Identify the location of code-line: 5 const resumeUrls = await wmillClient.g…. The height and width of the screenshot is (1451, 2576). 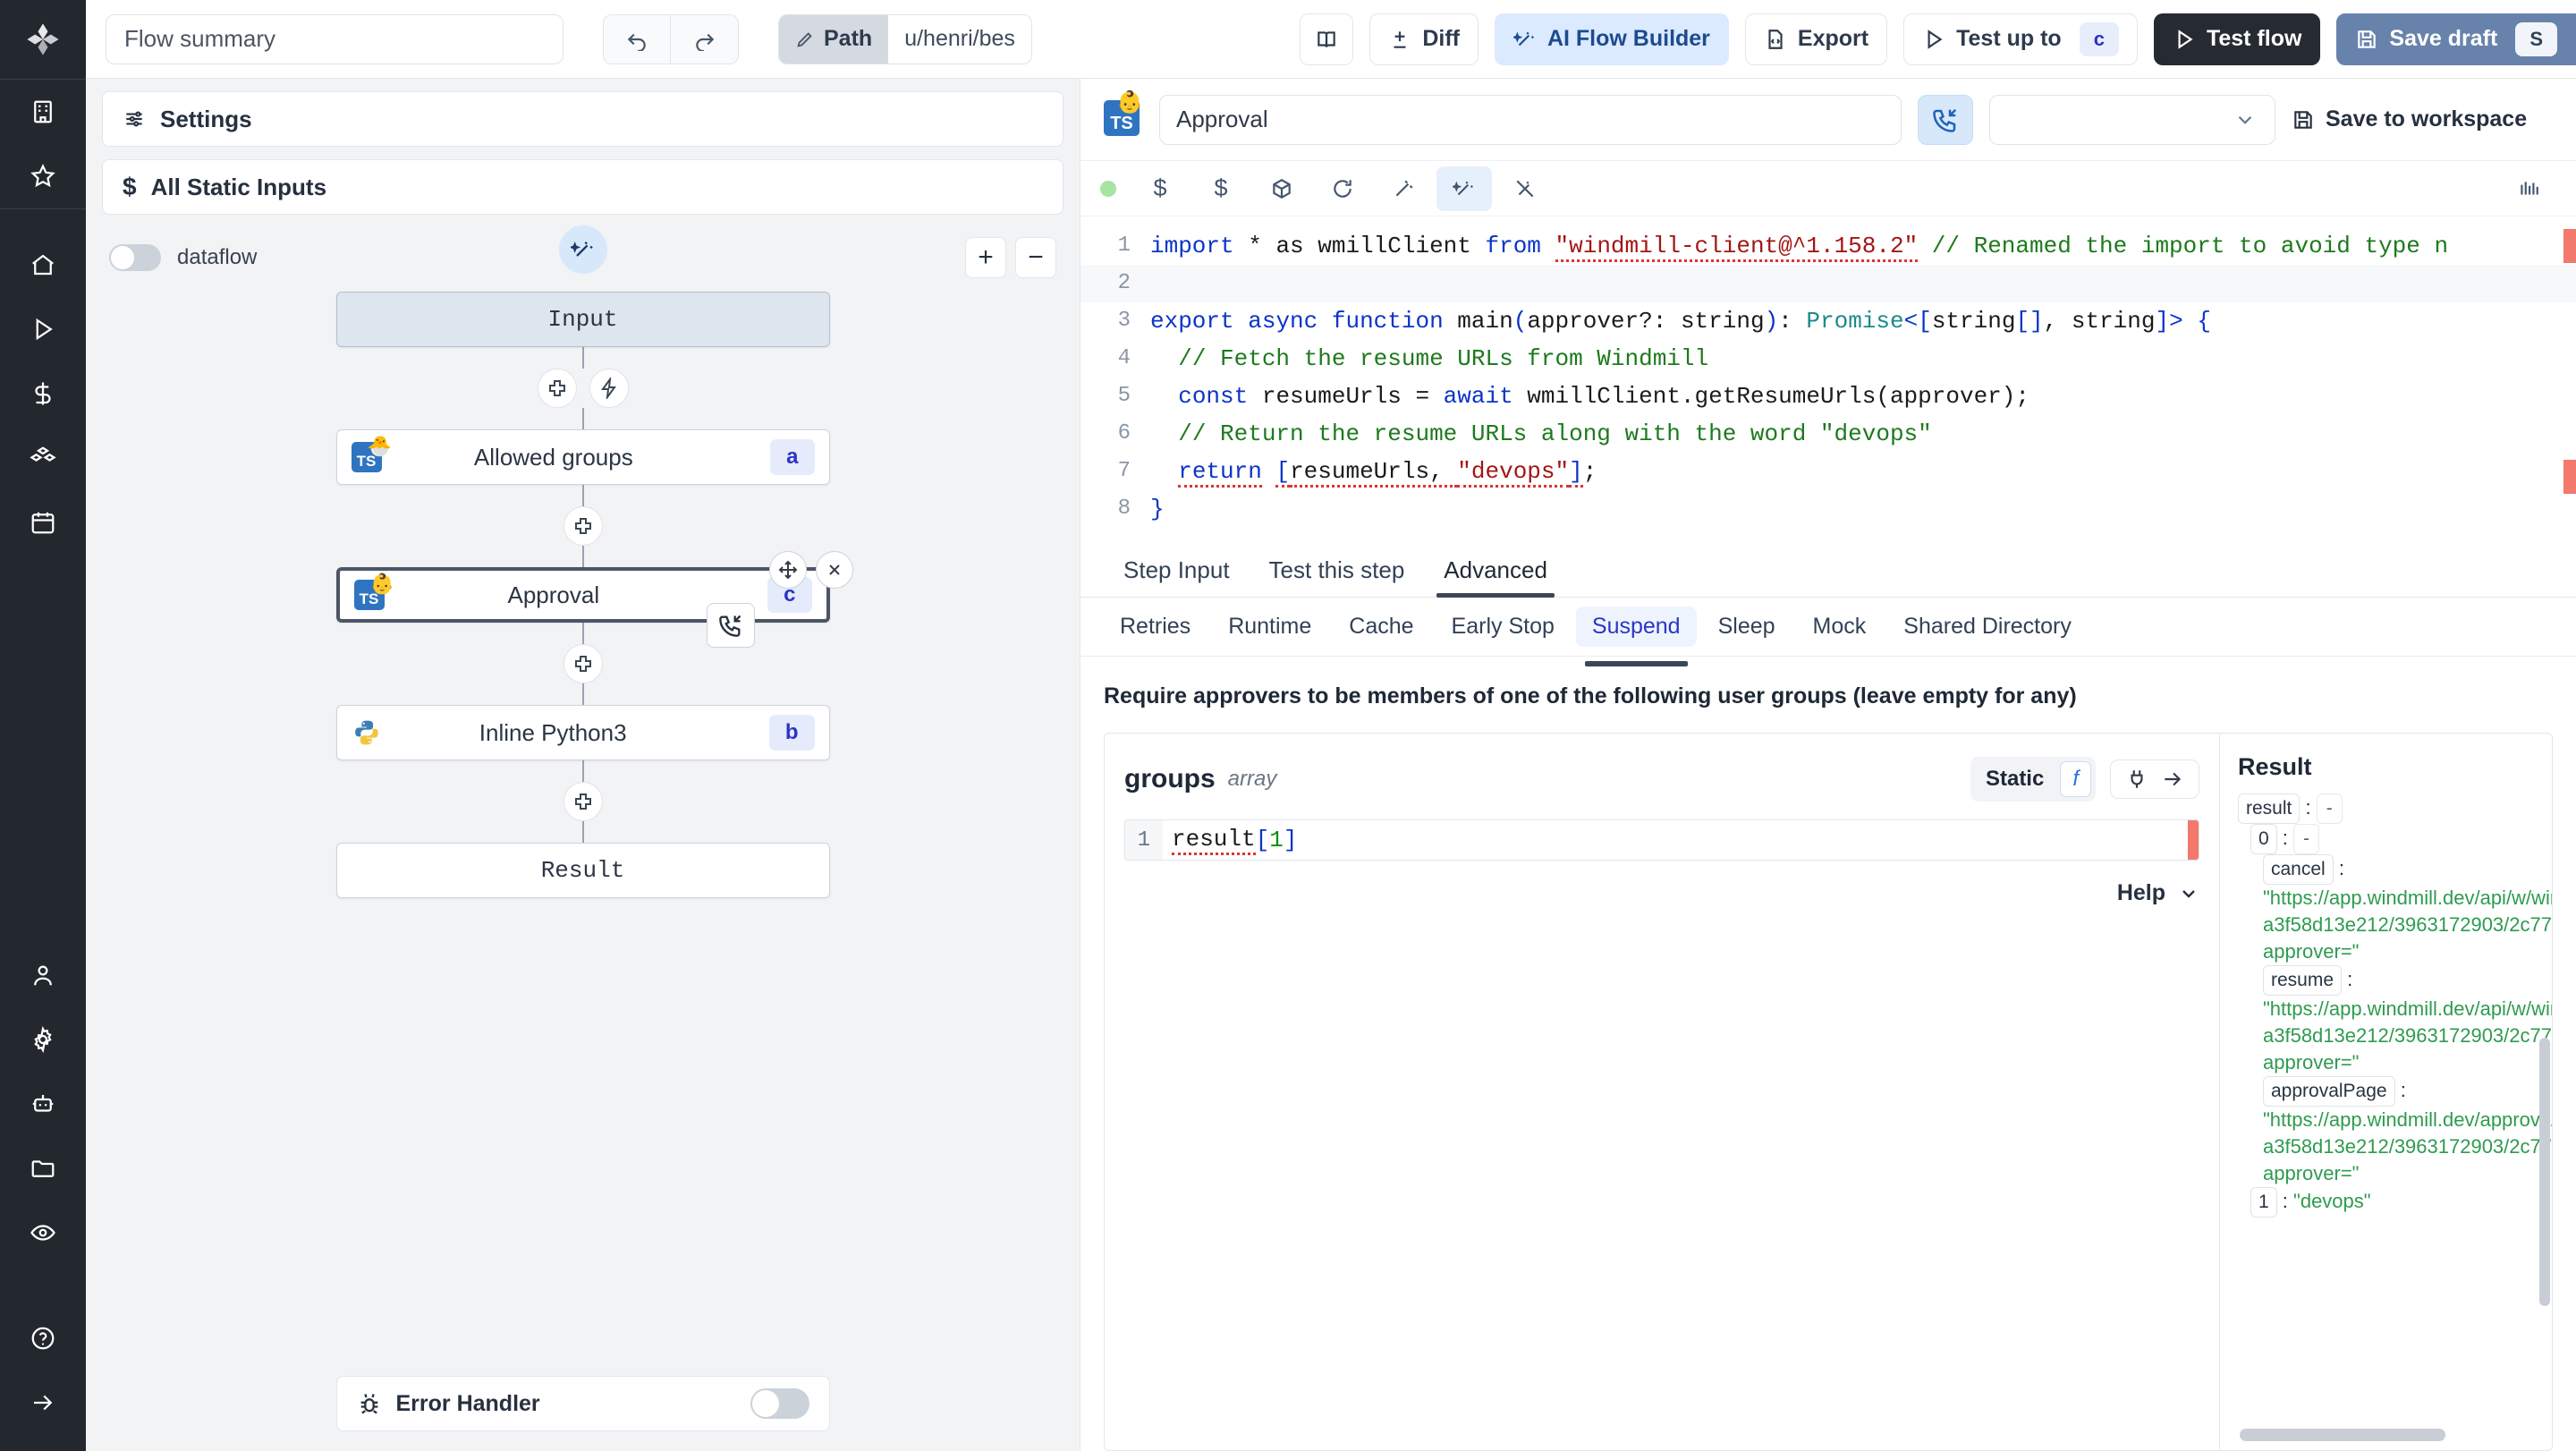
(1828, 396).